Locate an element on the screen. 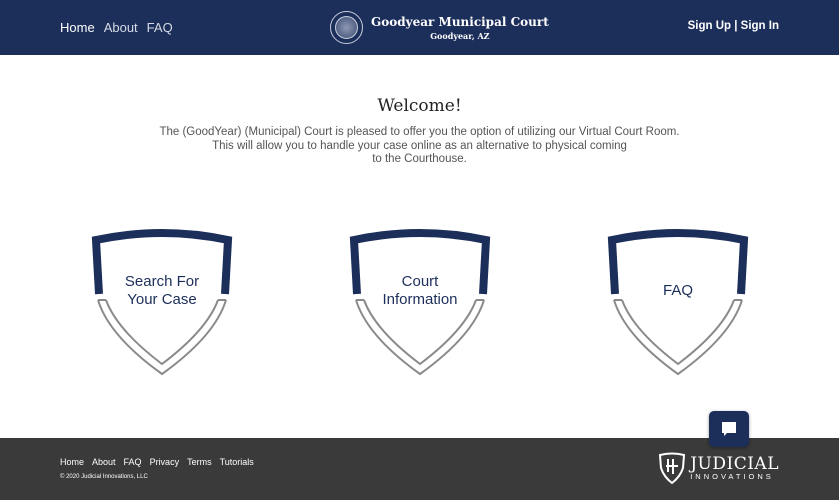  card-label: FAQ is located at coordinates (677, 290).